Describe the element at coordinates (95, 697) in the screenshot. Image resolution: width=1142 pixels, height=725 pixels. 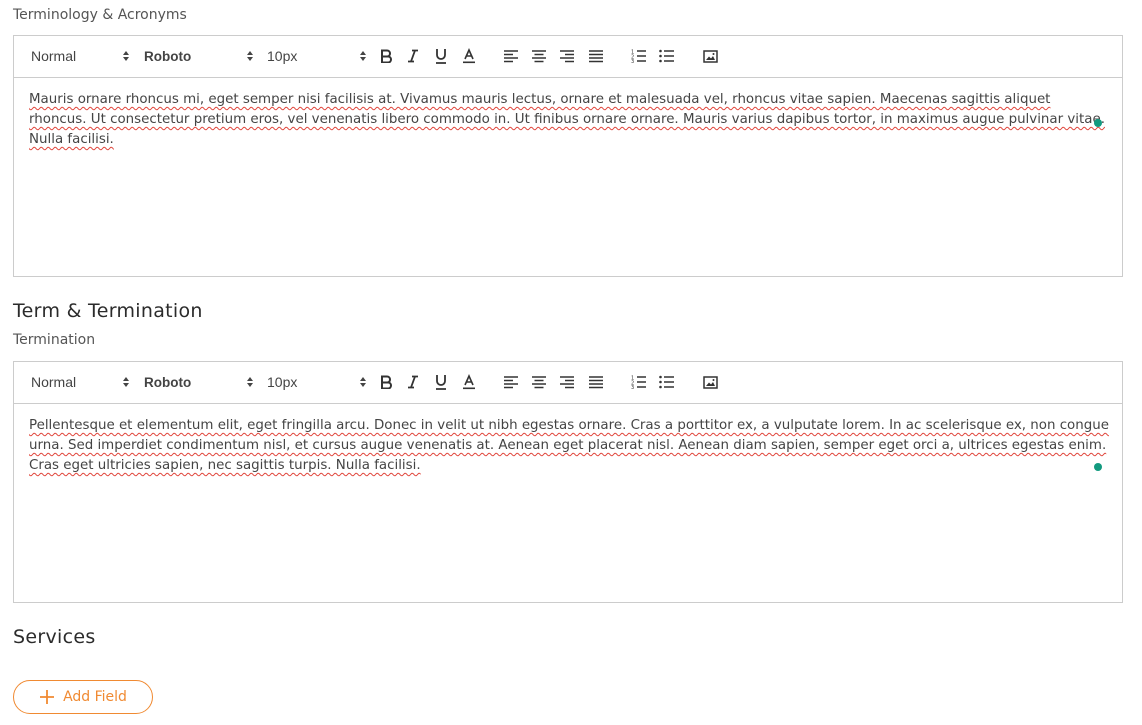
I see `add-field-label: Add Field` at that location.